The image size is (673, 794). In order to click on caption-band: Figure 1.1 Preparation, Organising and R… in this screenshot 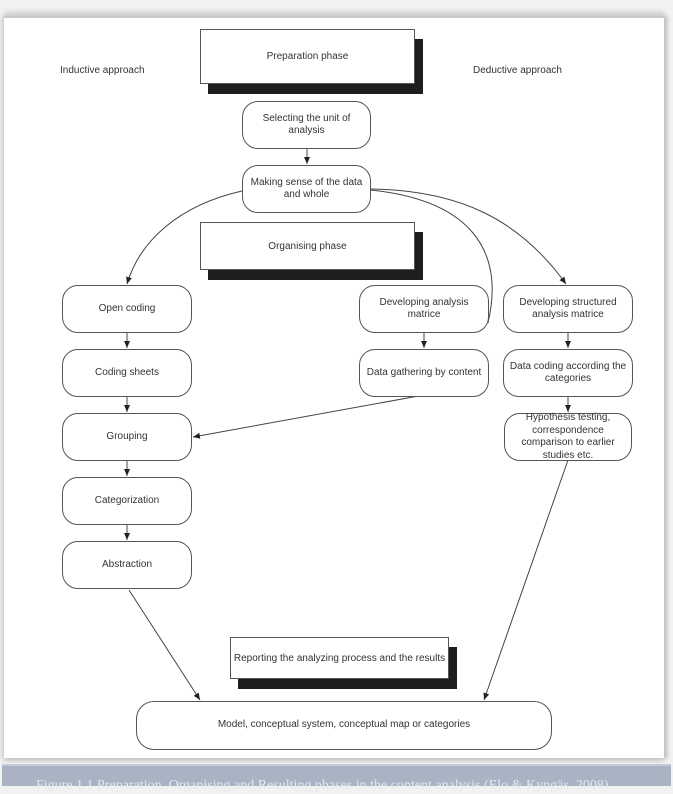, I will do `click(336, 778)`.